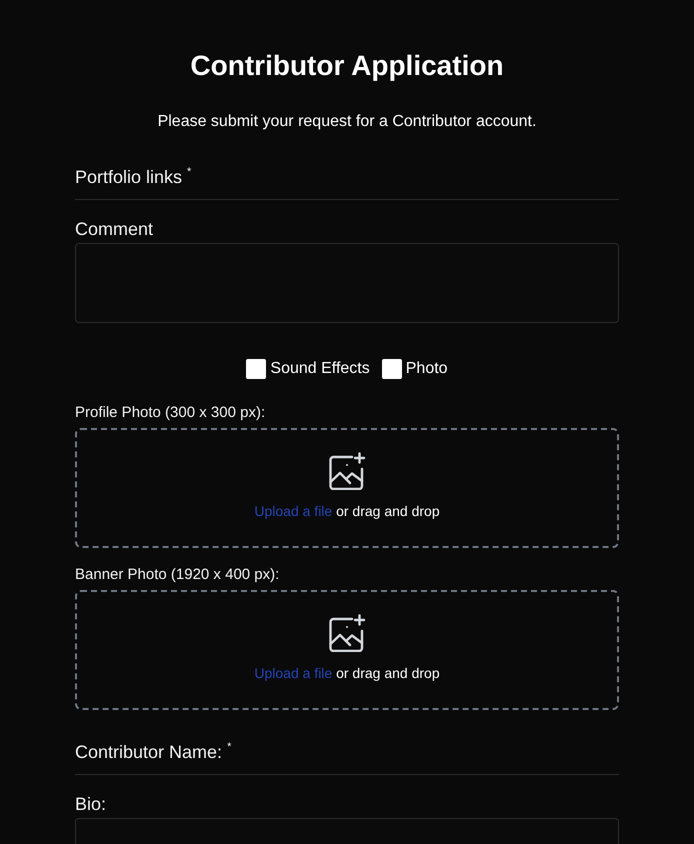 Image resolution: width=694 pixels, height=844 pixels. Describe the element at coordinates (427, 369) in the screenshot. I see `checkbox-label: Photo` at that location.